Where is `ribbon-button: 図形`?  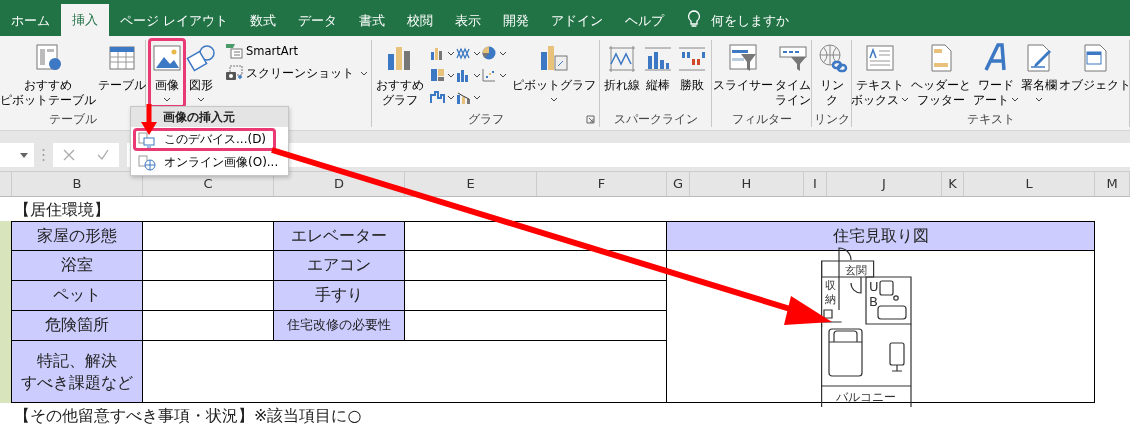 ribbon-button: 図形 is located at coordinates (201, 72).